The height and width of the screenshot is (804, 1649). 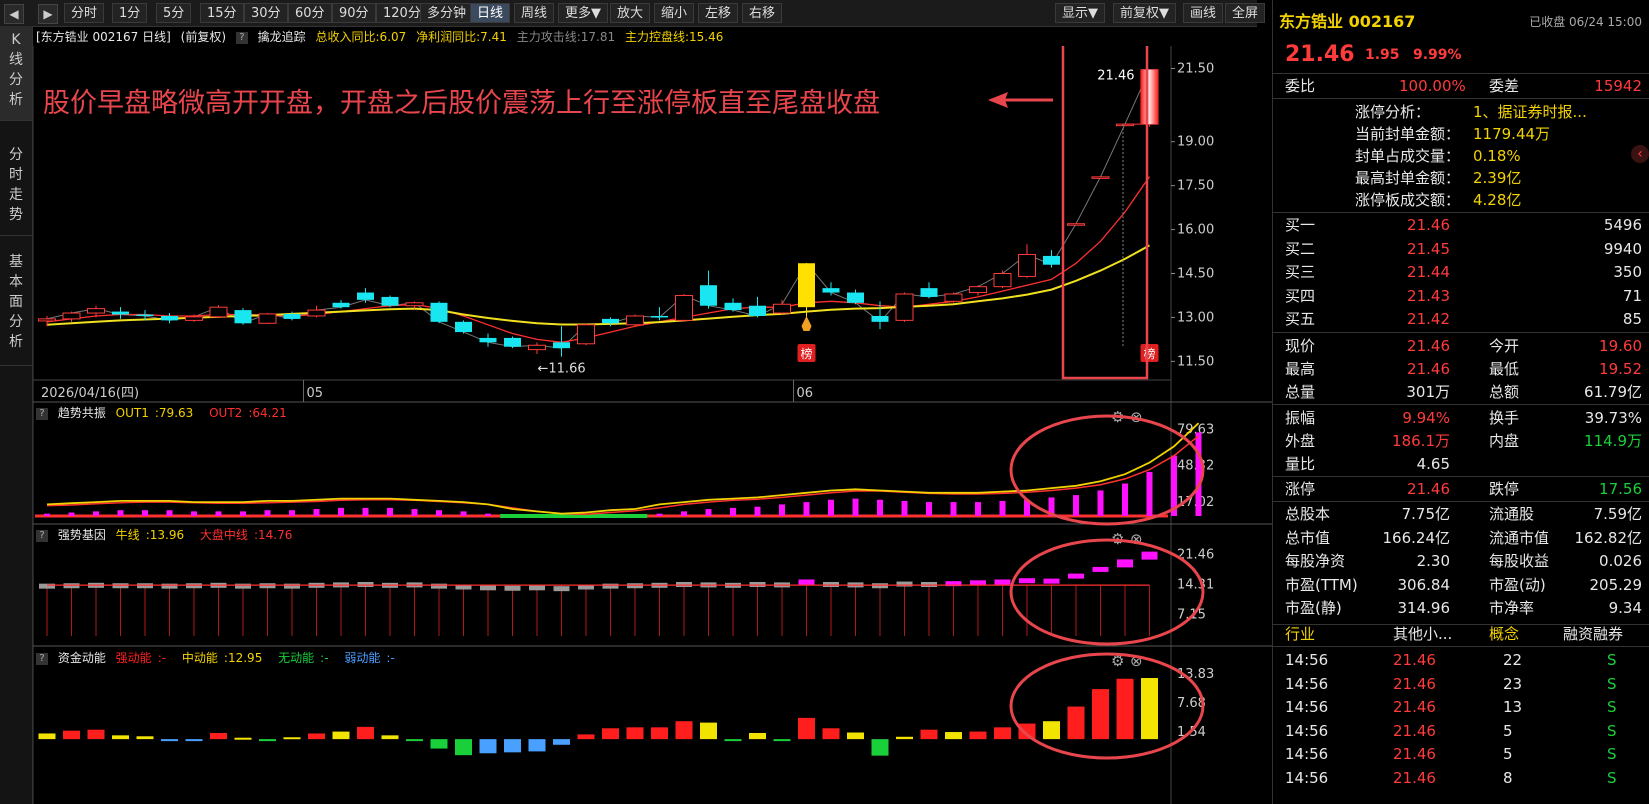 I want to click on industry-tab: 行业, so click(x=1300, y=634).